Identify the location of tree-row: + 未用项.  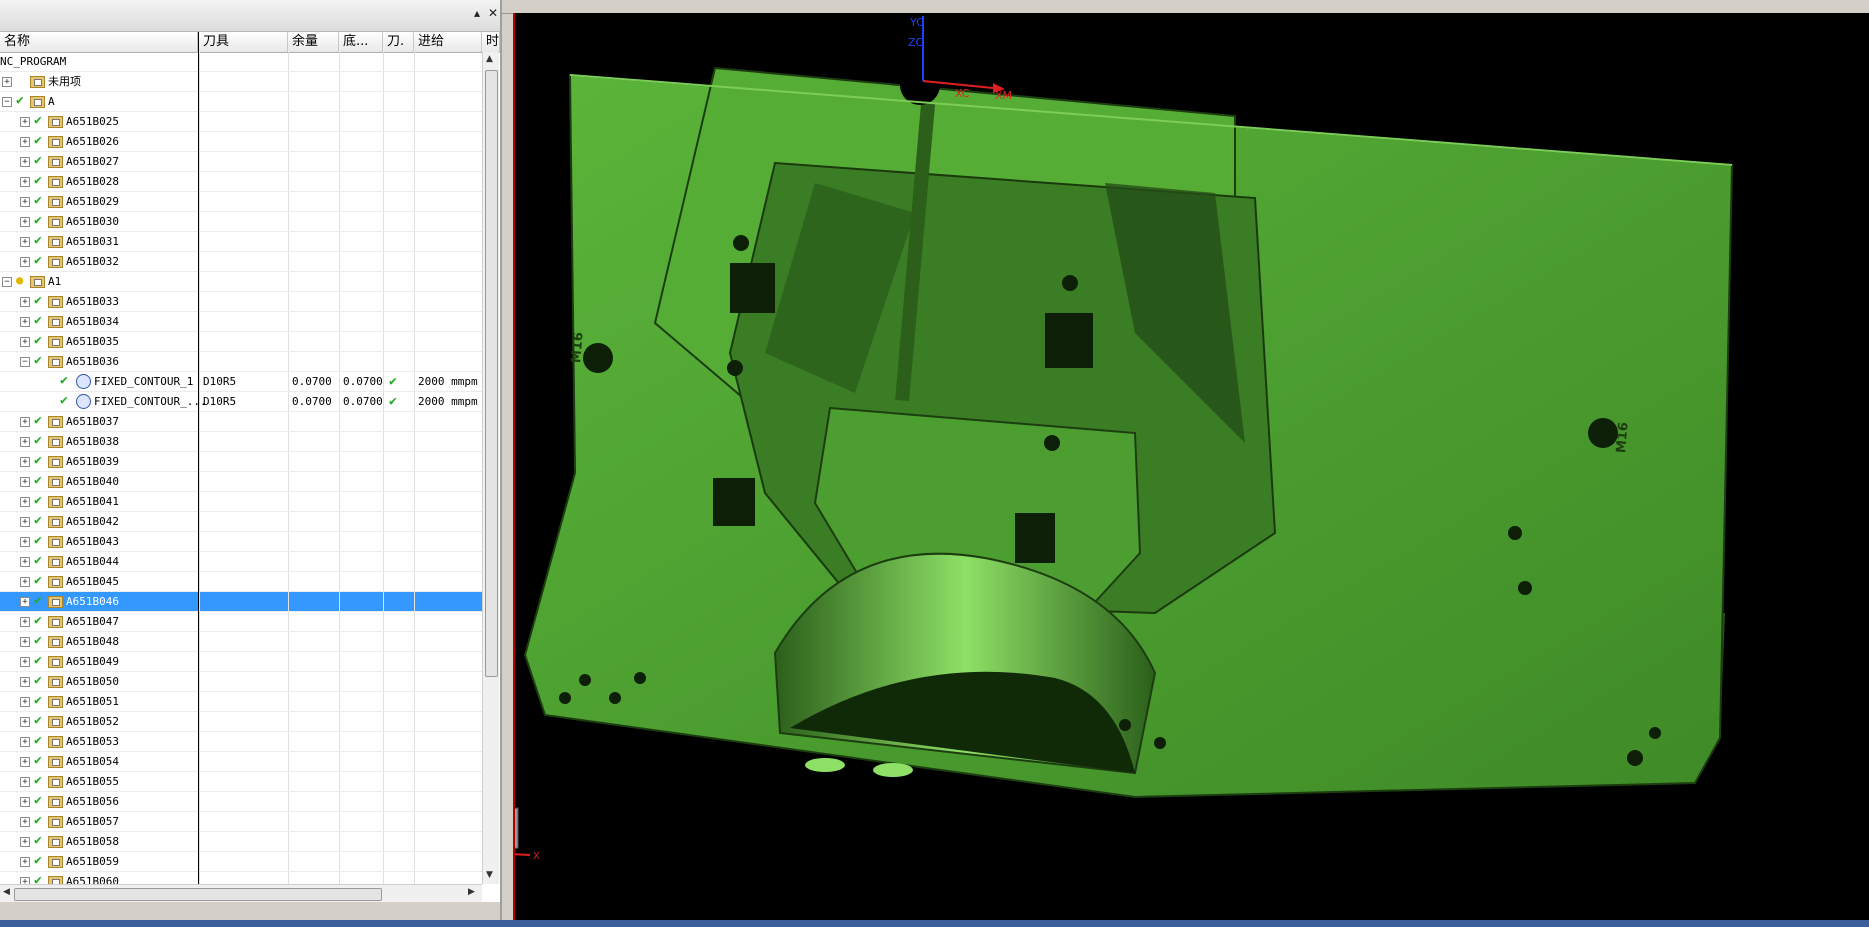
(241, 82).